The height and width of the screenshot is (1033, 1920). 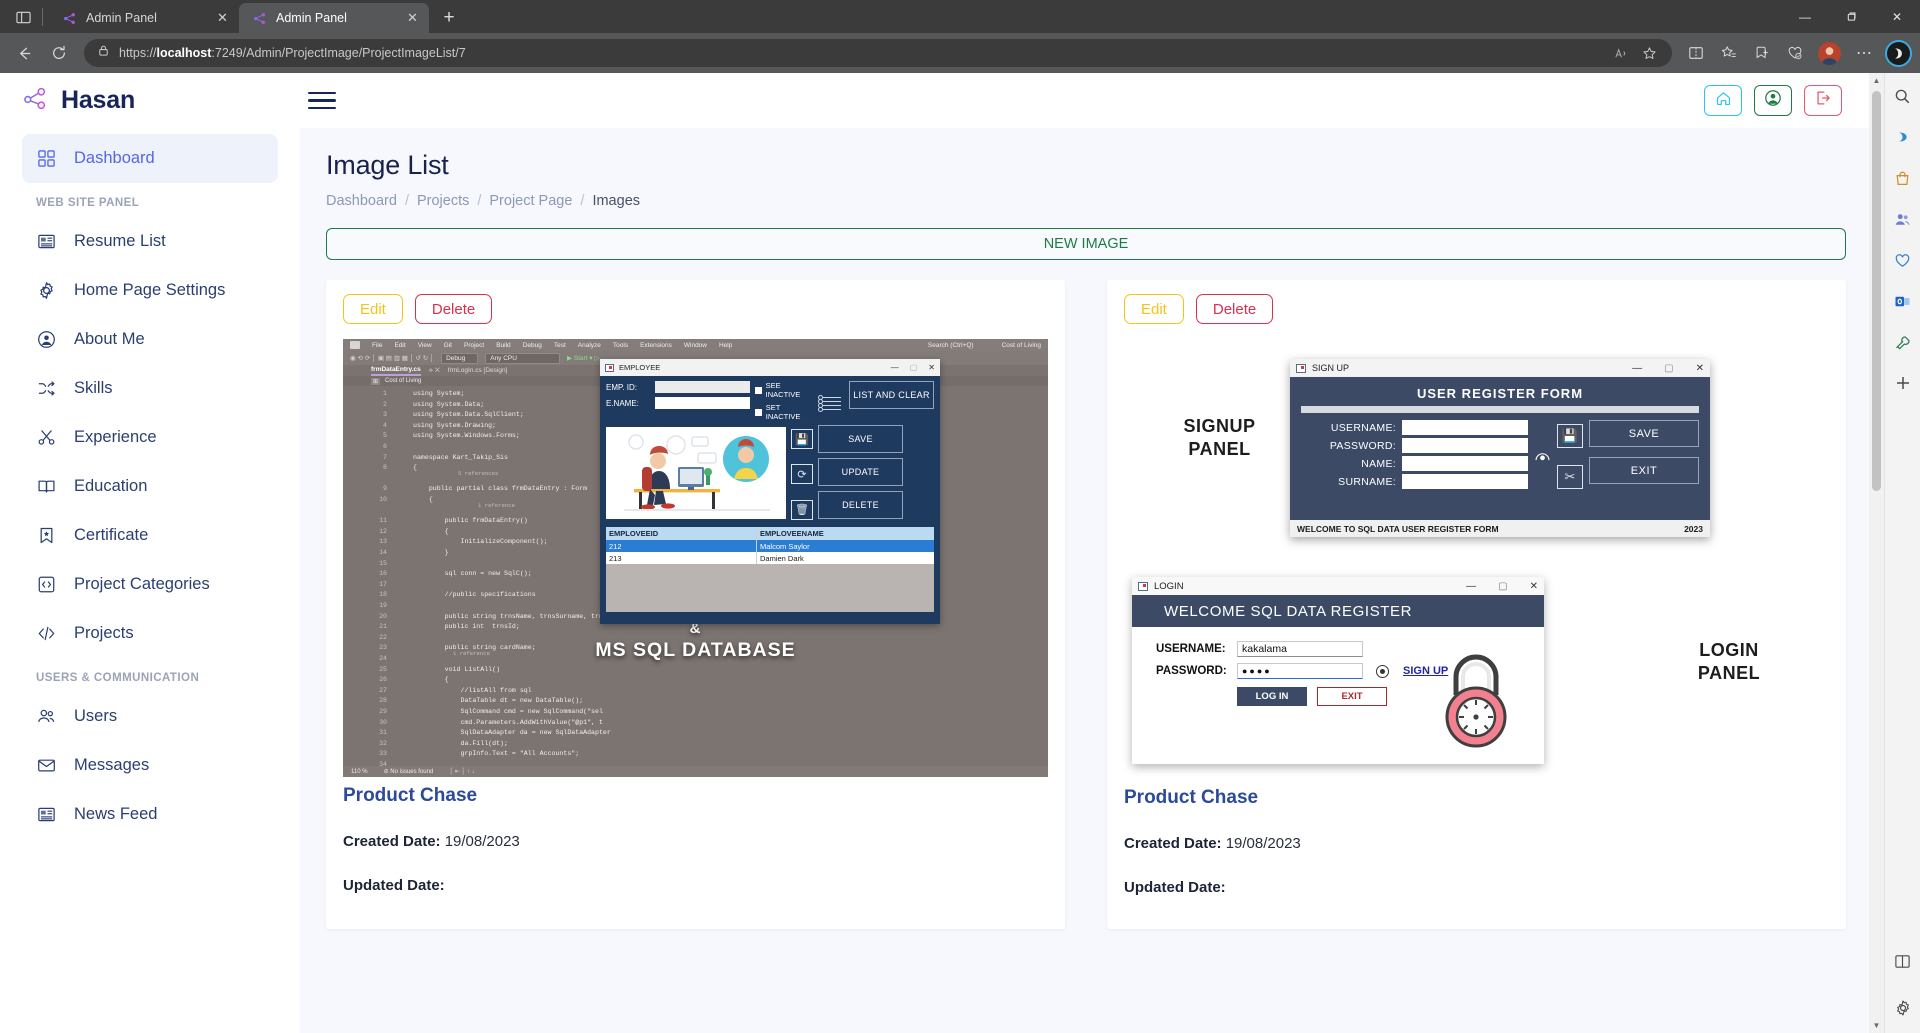 What do you see at coordinates (1729, 53) in the screenshot?
I see `collections-icon` at bounding box center [1729, 53].